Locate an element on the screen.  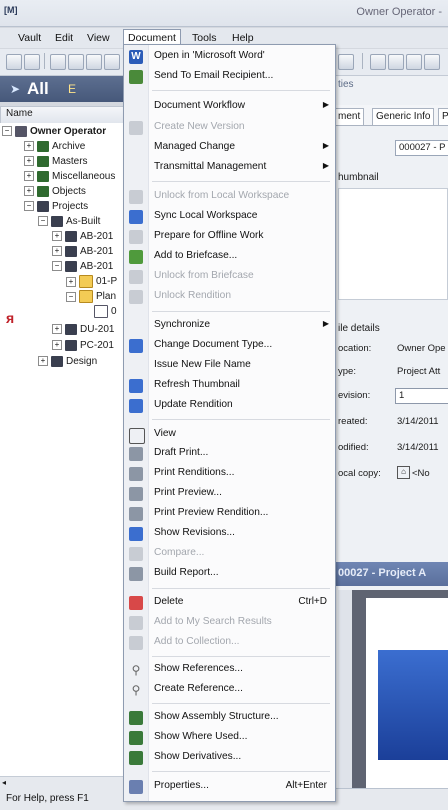
briefcase-unlock-icon is located at coordinates (136, 277).